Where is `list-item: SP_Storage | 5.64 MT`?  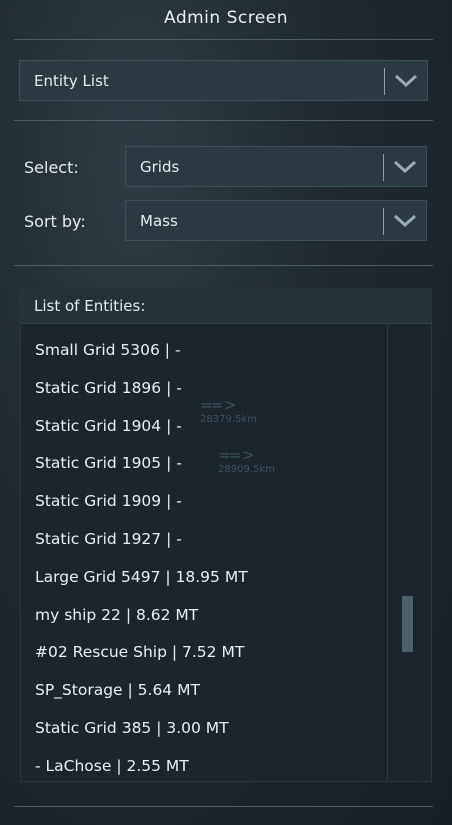
list-item: SP_Storage | 5.64 MT is located at coordinates (204, 691).